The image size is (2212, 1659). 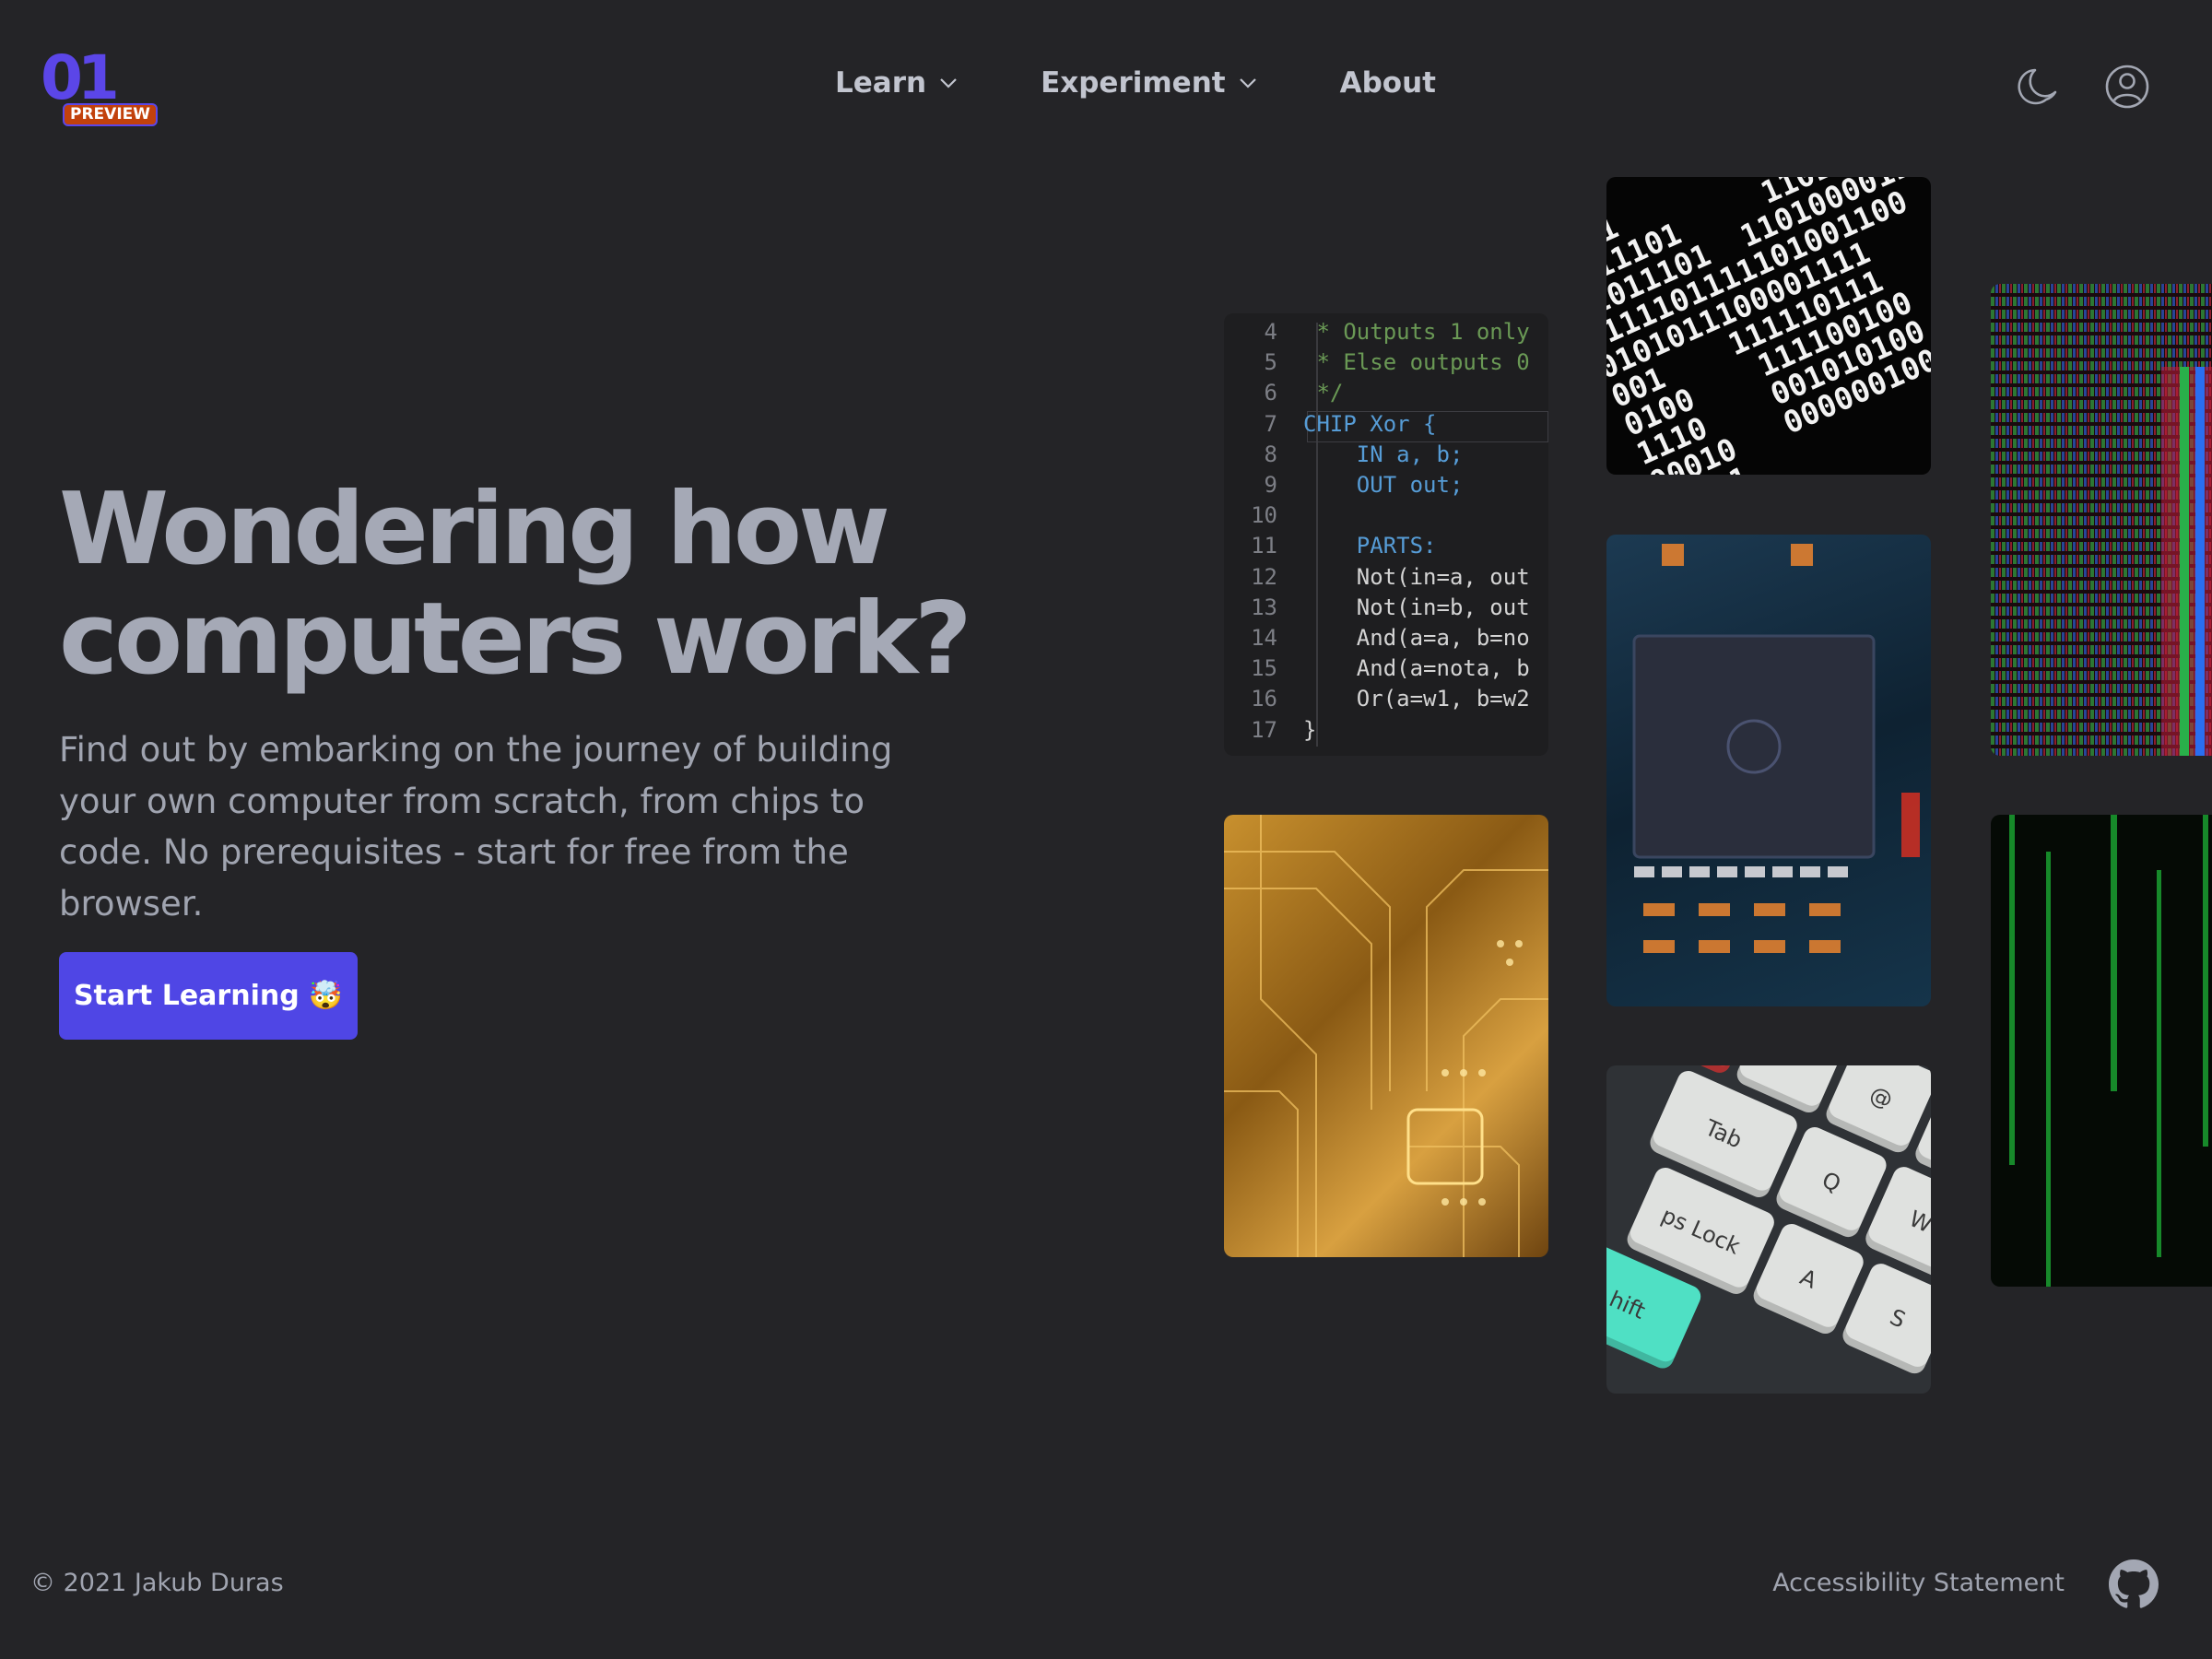 What do you see at coordinates (1264, 546) in the screenshot?
I see `line-number: 11` at bounding box center [1264, 546].